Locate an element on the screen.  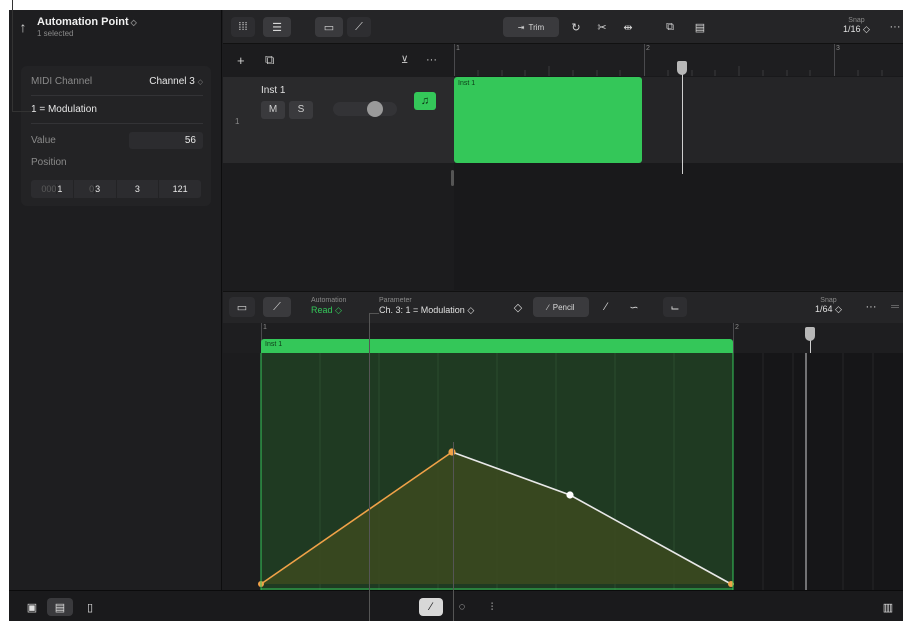
position-tick: 121 is located at coordinates (180, 189).